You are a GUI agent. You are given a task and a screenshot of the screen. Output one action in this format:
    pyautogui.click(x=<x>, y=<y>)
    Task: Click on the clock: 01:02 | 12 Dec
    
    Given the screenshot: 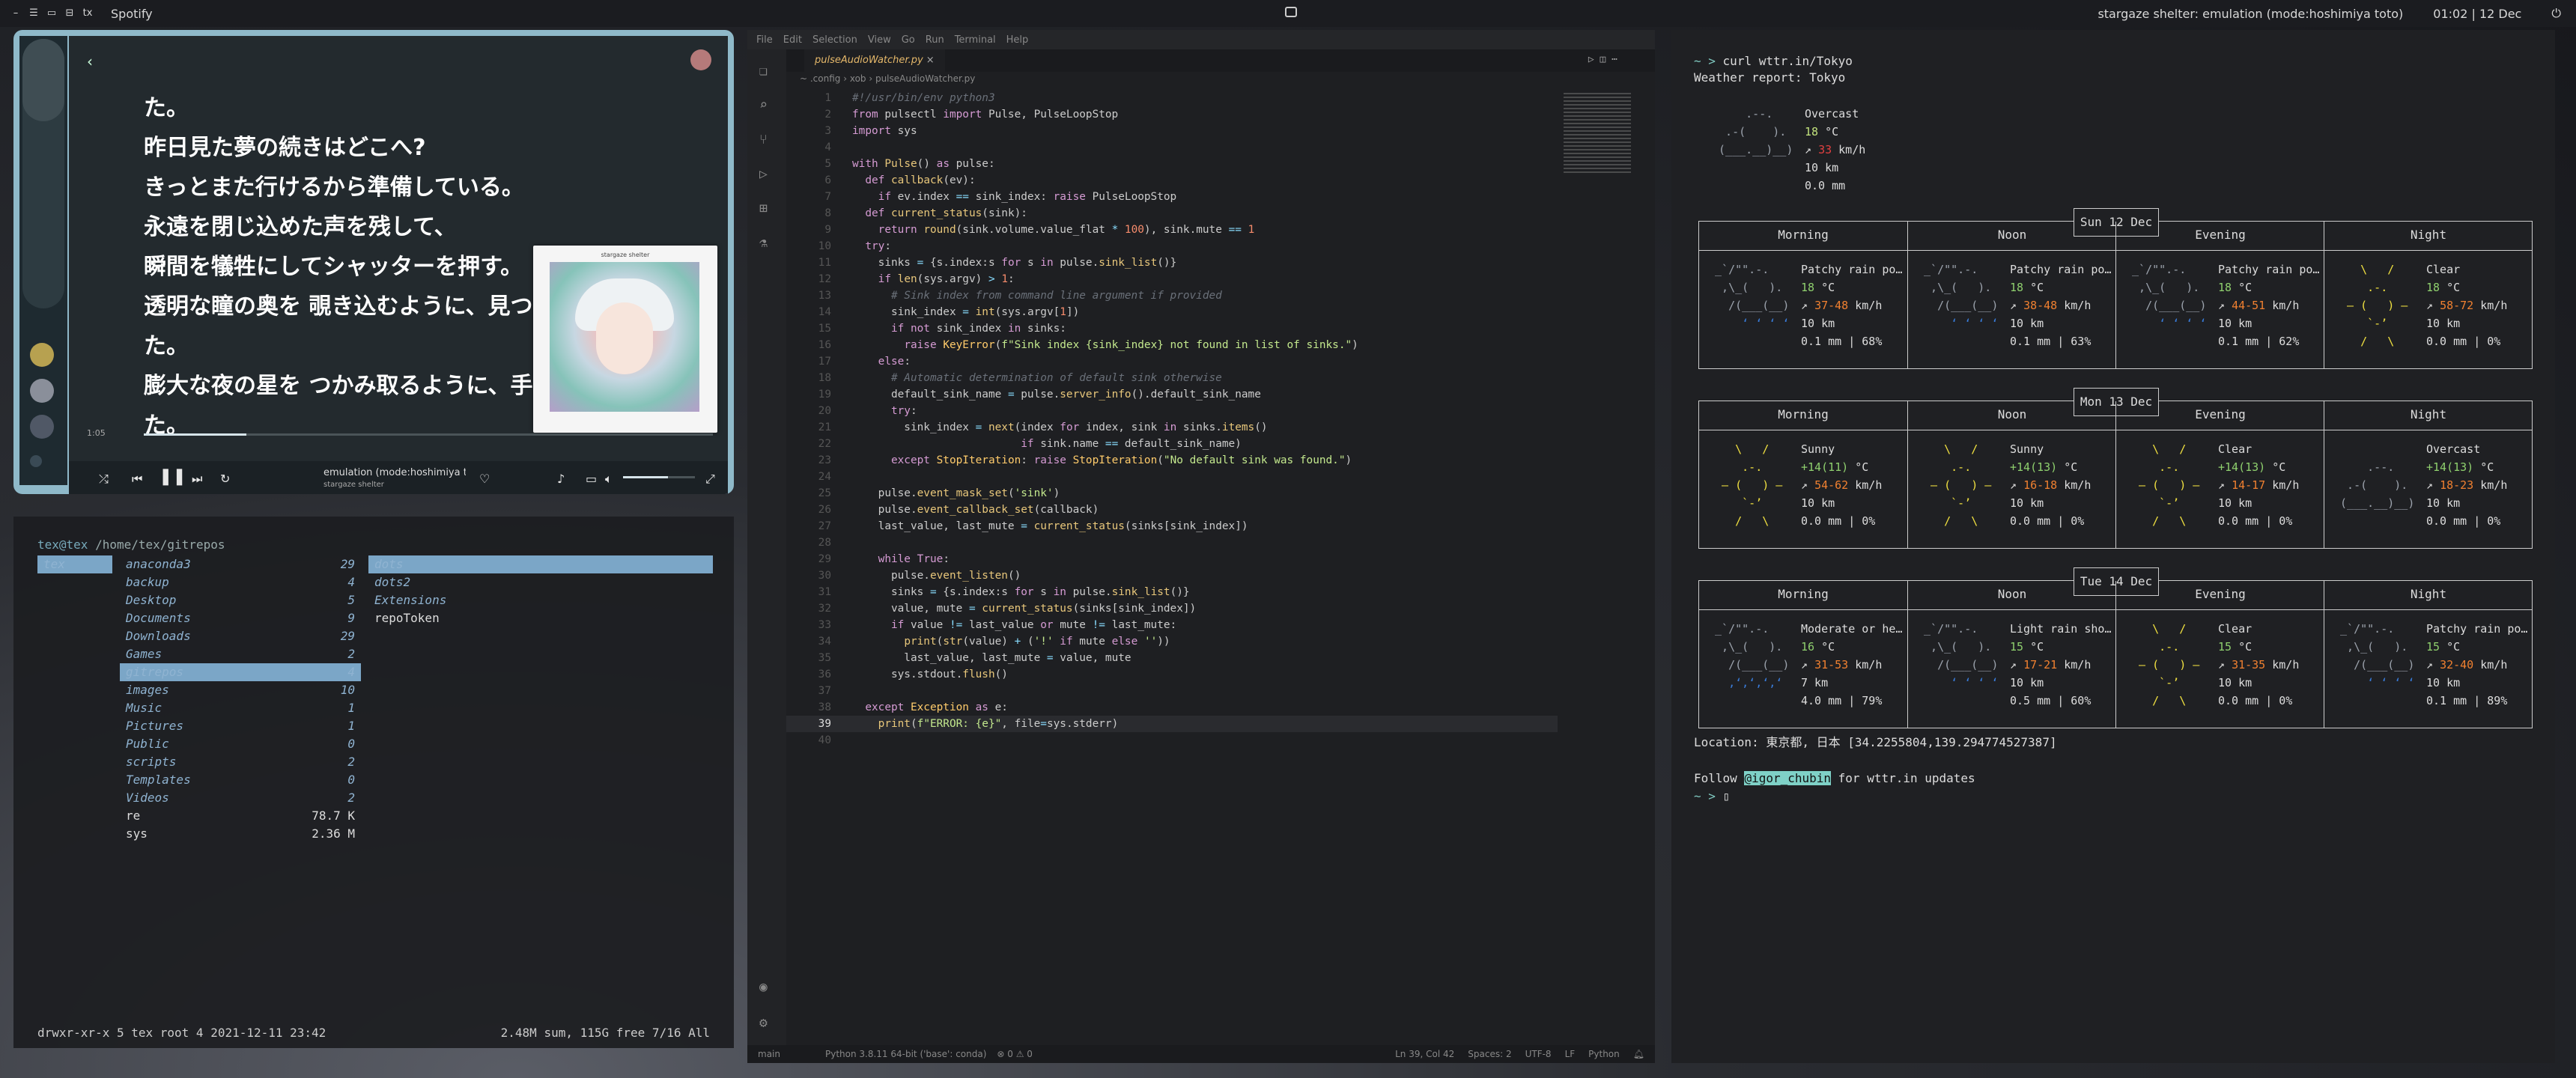 What is the action you would take?
    pyautogui.click(x=2477, y=14)
    